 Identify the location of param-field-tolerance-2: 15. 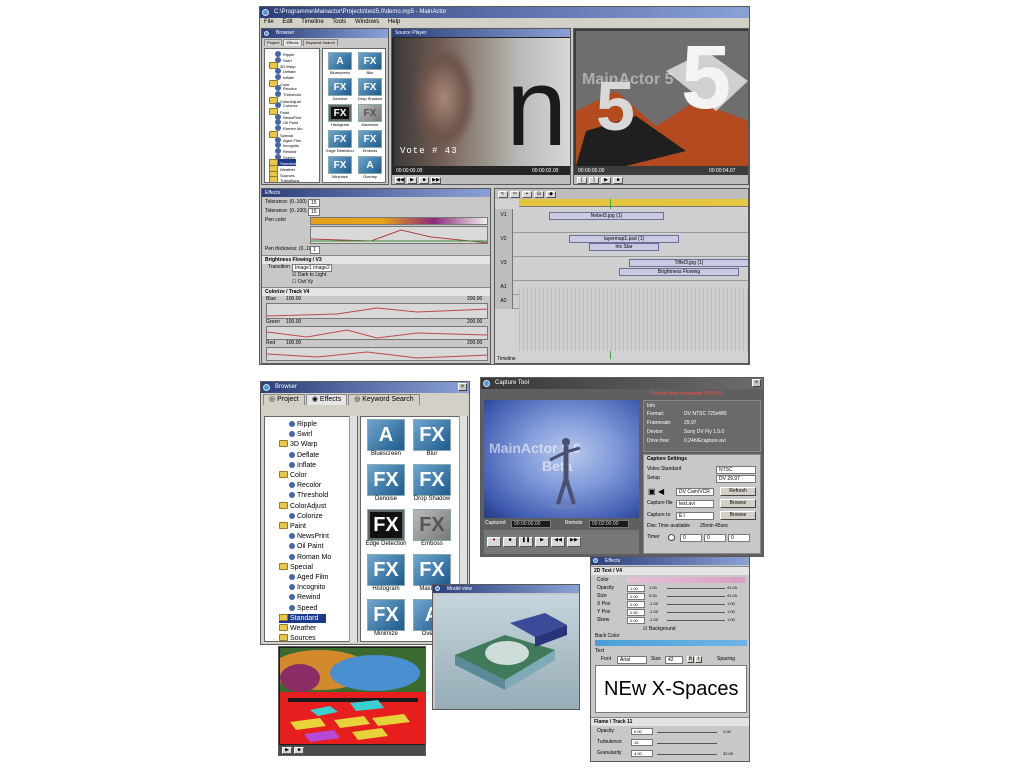
(314, 212).